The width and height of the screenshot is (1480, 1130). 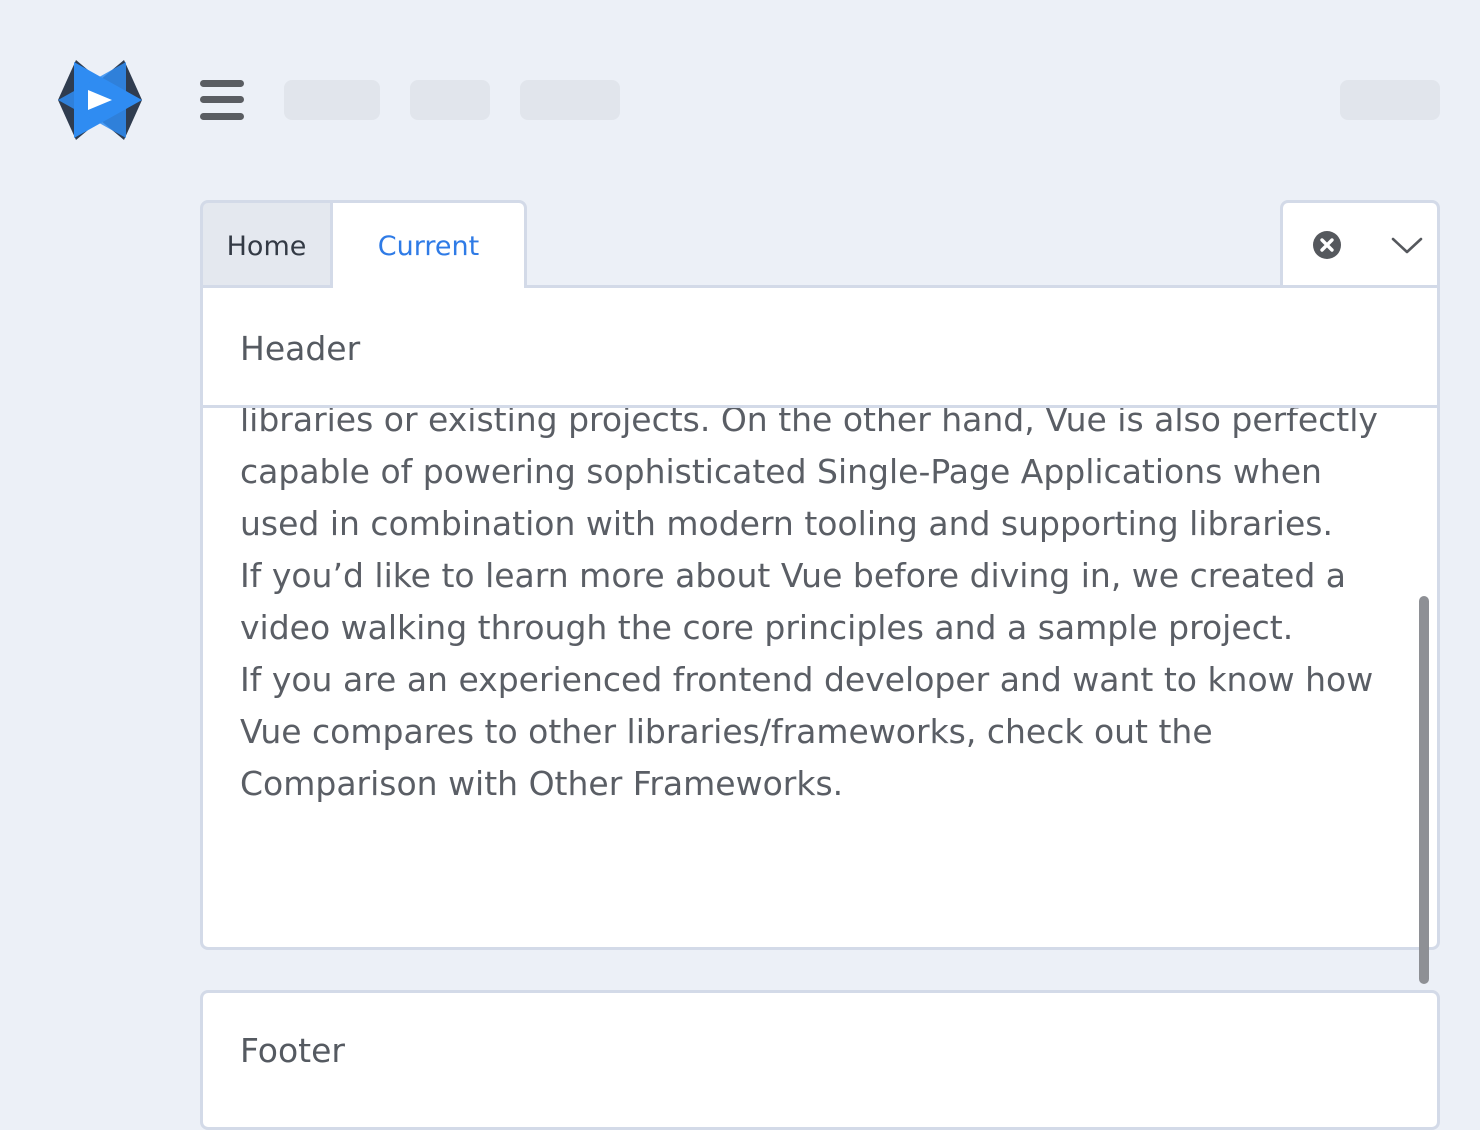 I want to click on close-circle-icon, so click(x=1327, y=245).